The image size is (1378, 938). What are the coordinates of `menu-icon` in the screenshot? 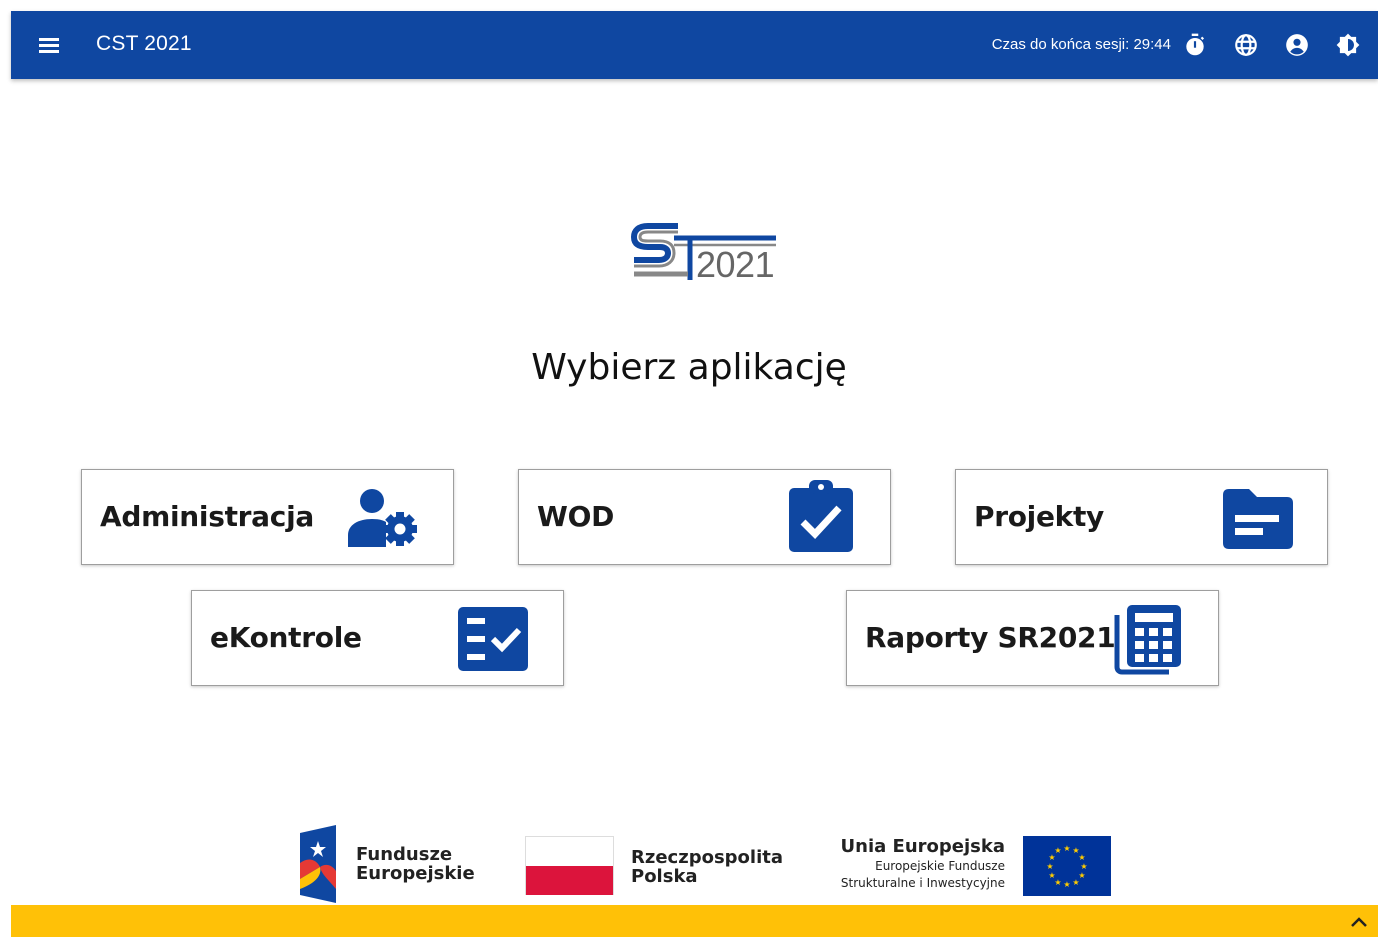 It's located at (49, 45).